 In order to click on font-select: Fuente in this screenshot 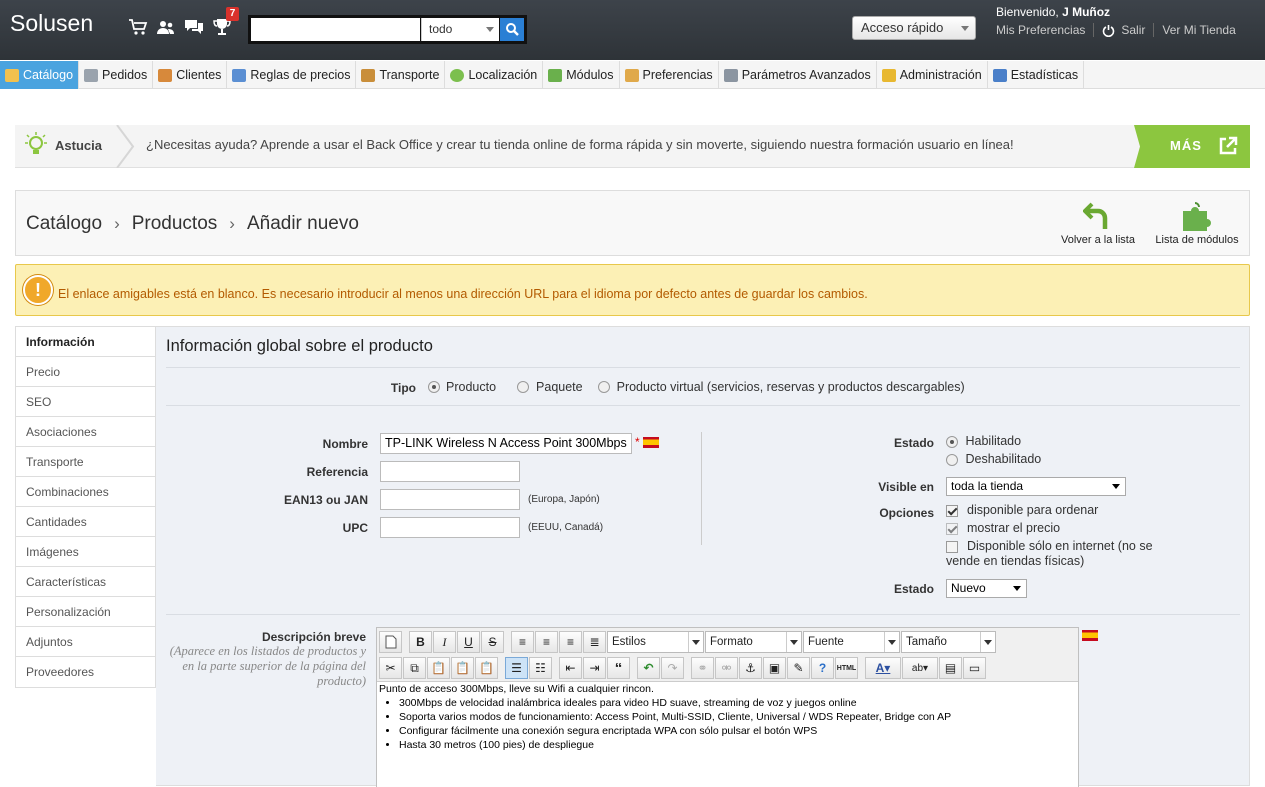, I will do `click(851, 642)`.